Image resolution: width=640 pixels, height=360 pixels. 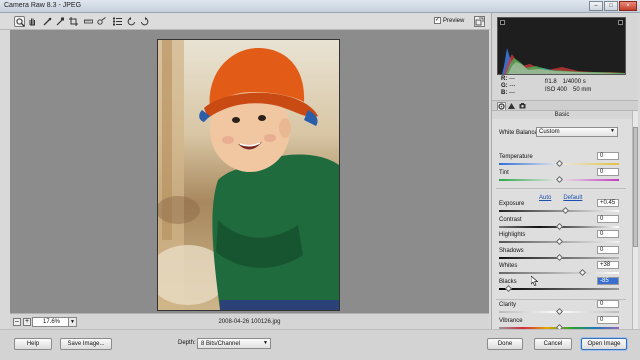 I want to click on slider-label: Temperature, so click(x=516, y=157).